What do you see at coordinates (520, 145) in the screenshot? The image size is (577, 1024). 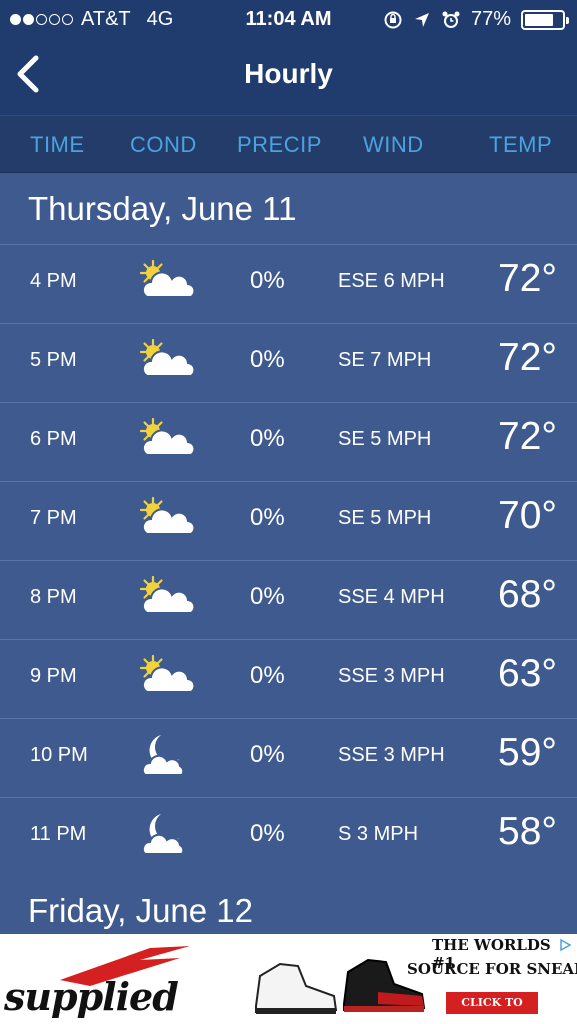 I see `column-header-temp: TEMP` at bounding box center [520, 145].